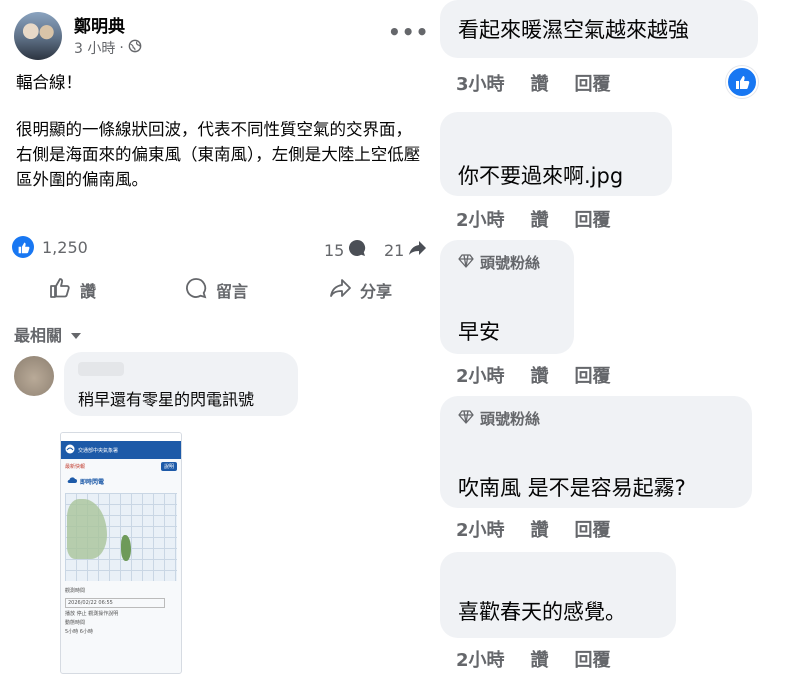 The height and width of the screenshot is (674, 800). I want to click on controls-row: 播放 停止 觀測操作說明, so click(121, 614).